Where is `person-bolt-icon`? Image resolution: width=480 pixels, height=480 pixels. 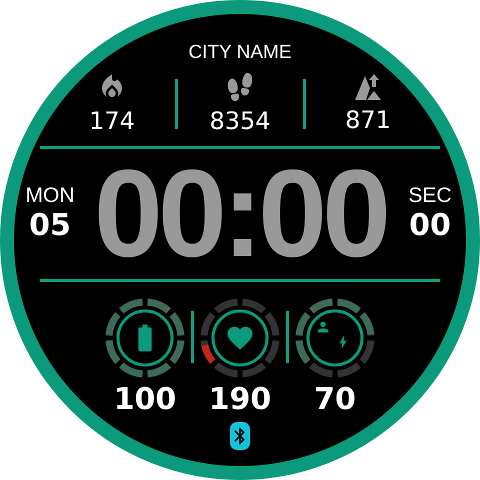 person-bolt-icon is located at coordinates (332, 335).